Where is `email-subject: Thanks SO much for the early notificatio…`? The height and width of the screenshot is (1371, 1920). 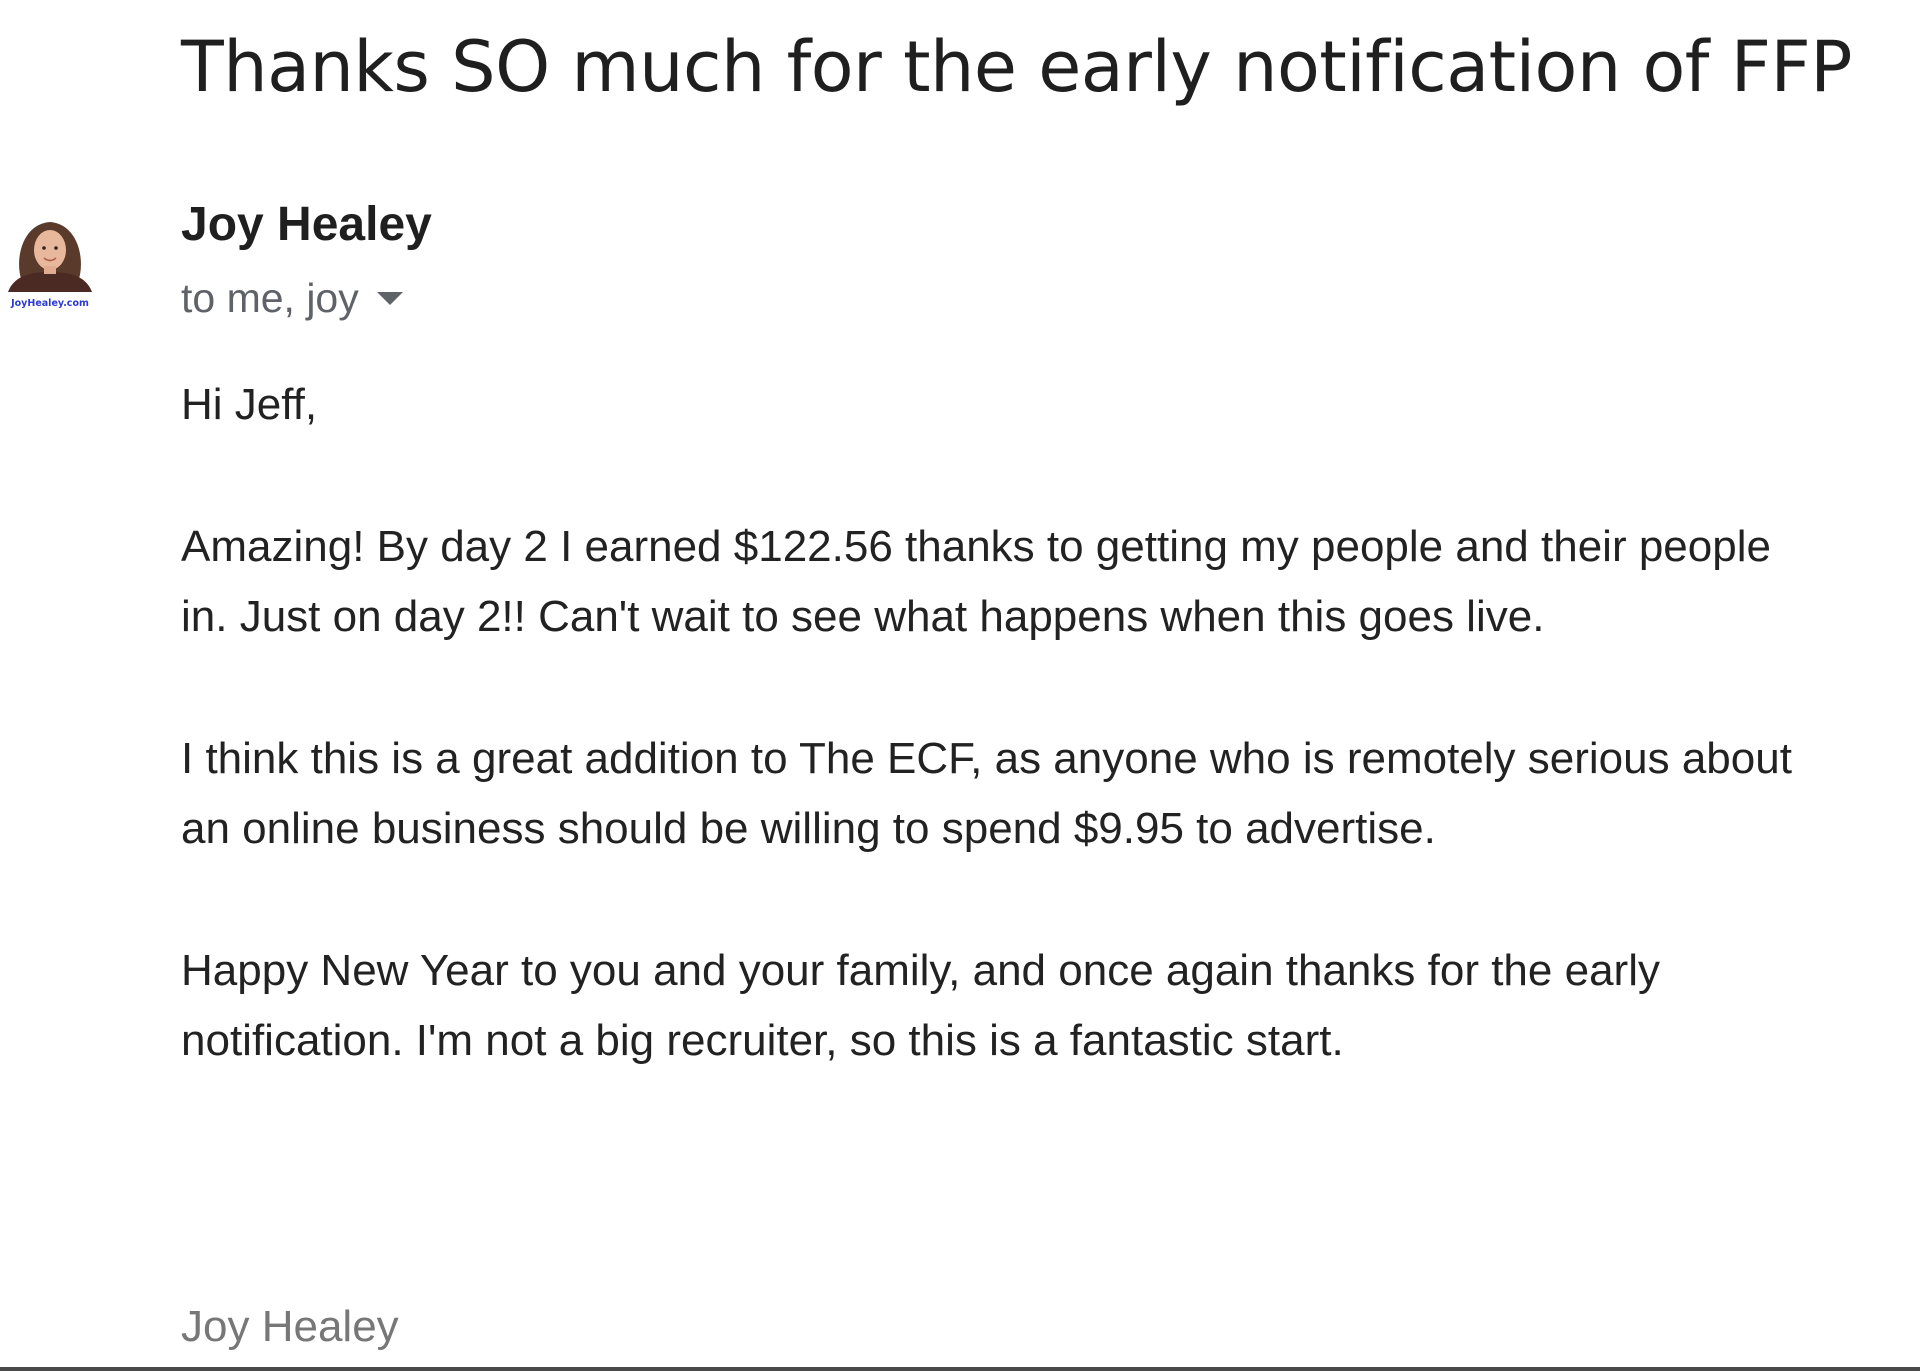
email-subject: Thanks SO much for the early notificatio… is located at coordinates (1016, 67).